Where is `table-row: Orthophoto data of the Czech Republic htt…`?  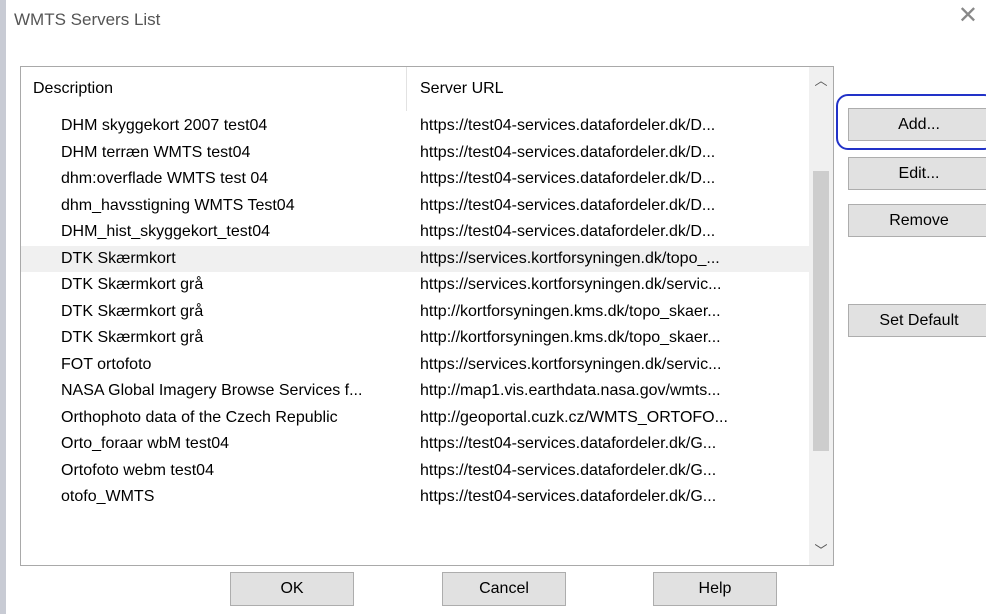 table-row: Orthophoto data of the Czech Republic htt… is located at coordinates (415, 418).